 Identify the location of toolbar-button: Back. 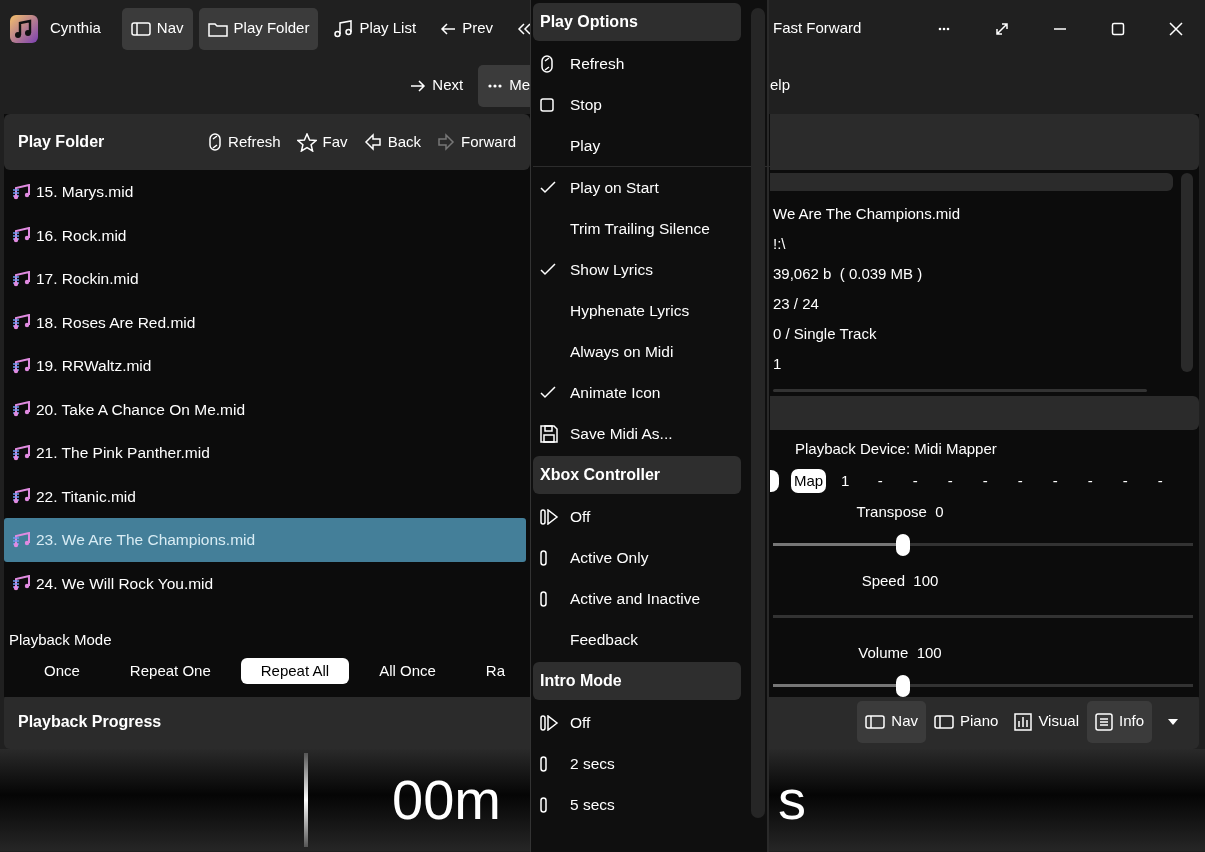
(392, 142).